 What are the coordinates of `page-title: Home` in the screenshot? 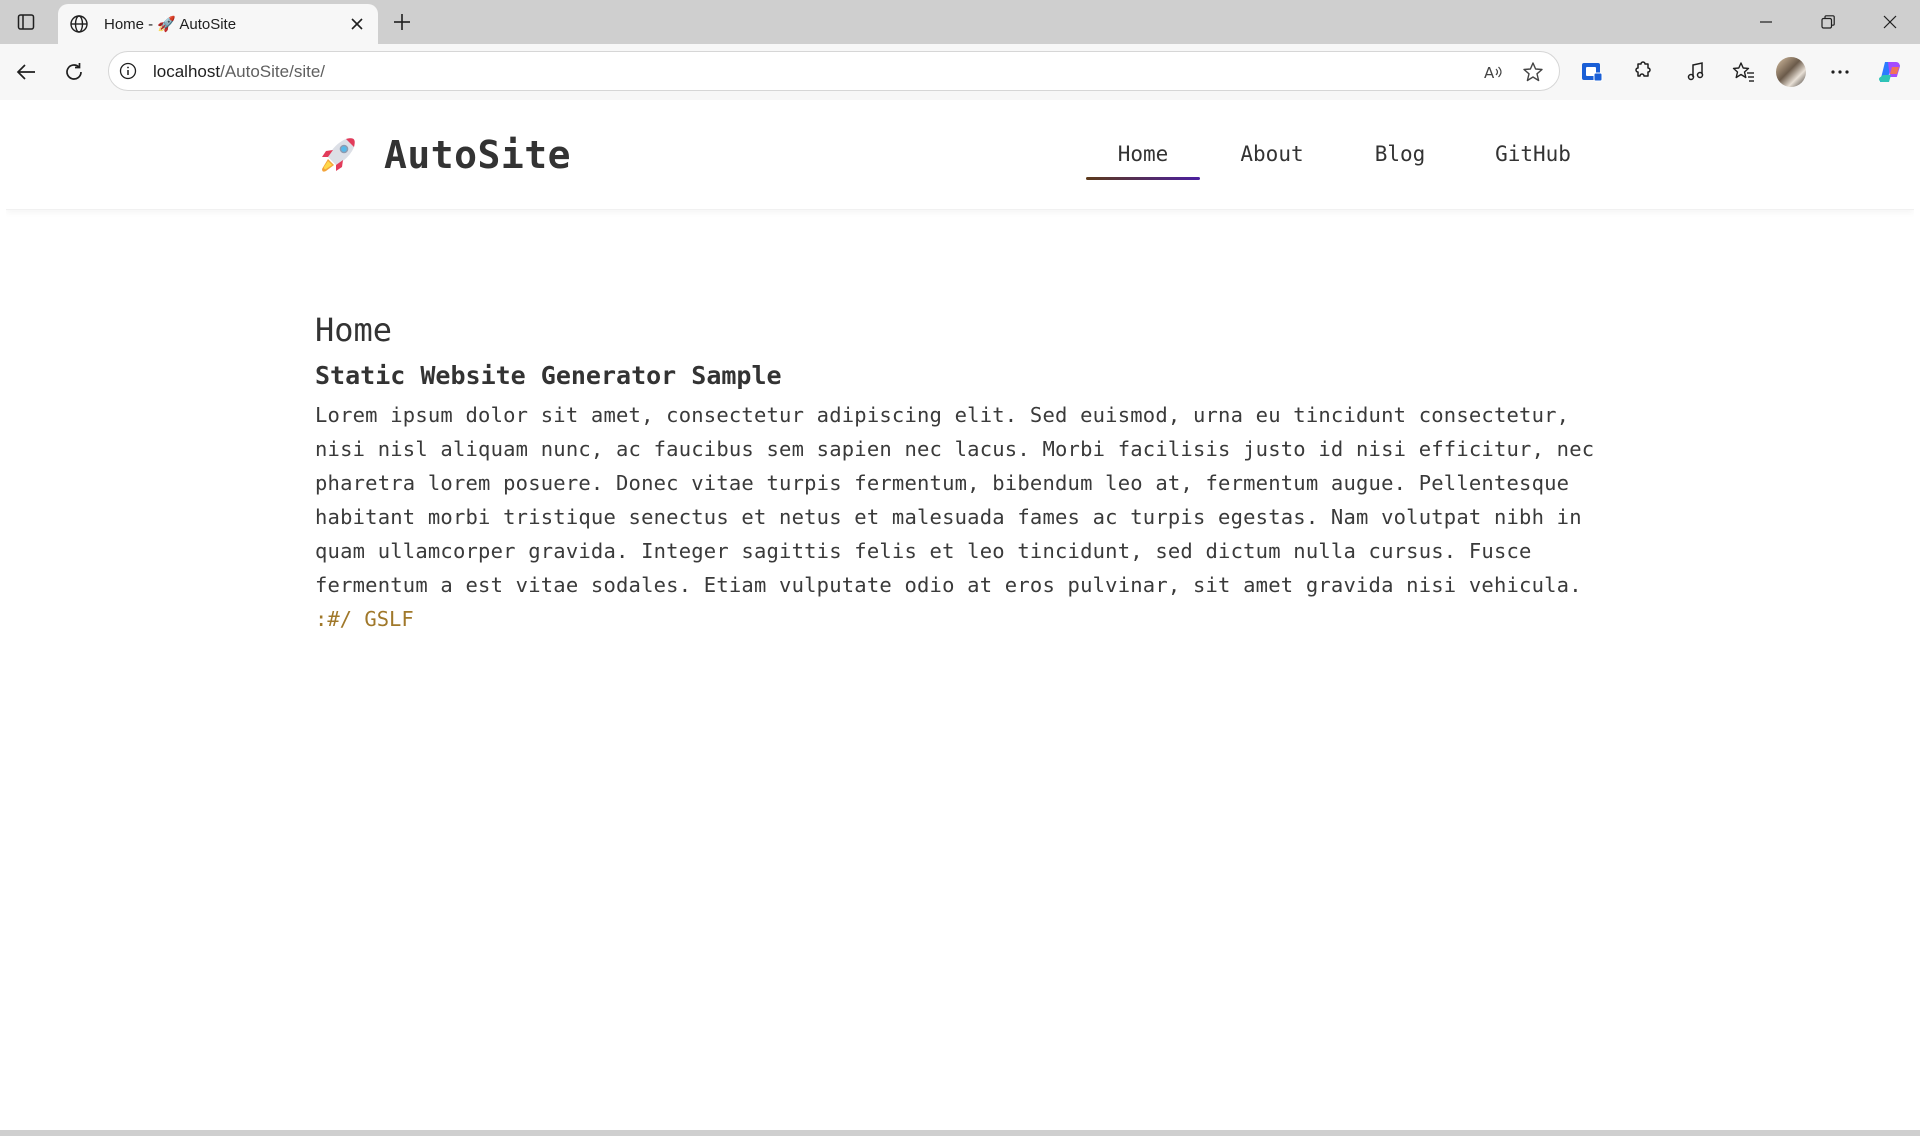 It's located at (354, 330).